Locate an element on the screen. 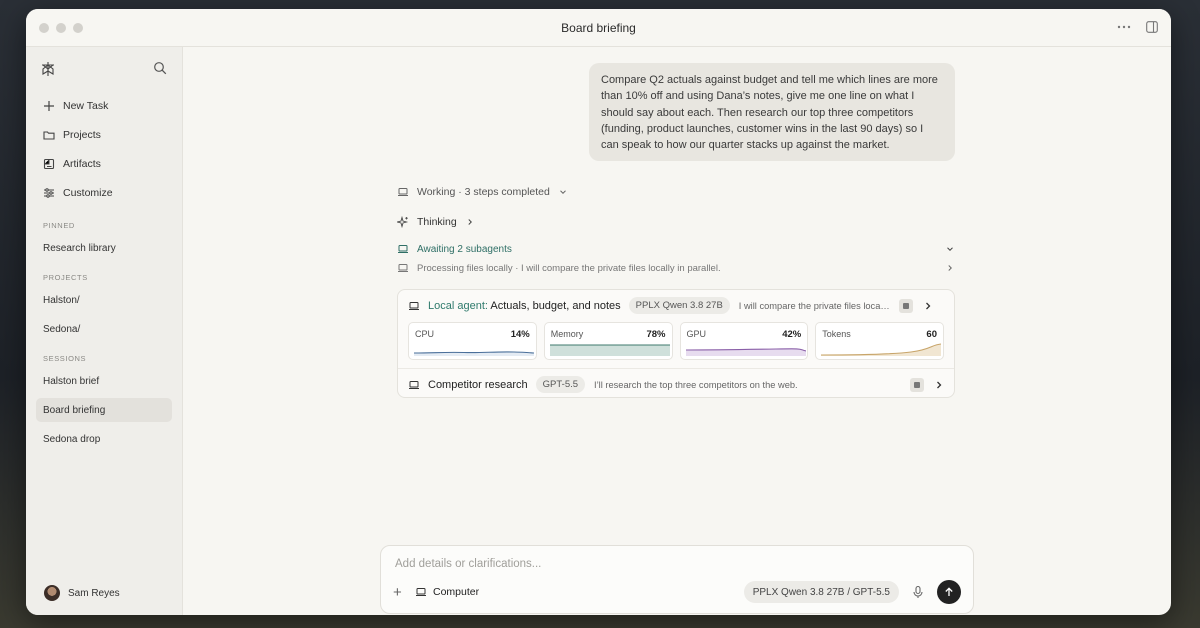 This screenshot has height=628, width=1200. session-item-sedona-drop: Sedona drop is located at coordinates (104, 439).